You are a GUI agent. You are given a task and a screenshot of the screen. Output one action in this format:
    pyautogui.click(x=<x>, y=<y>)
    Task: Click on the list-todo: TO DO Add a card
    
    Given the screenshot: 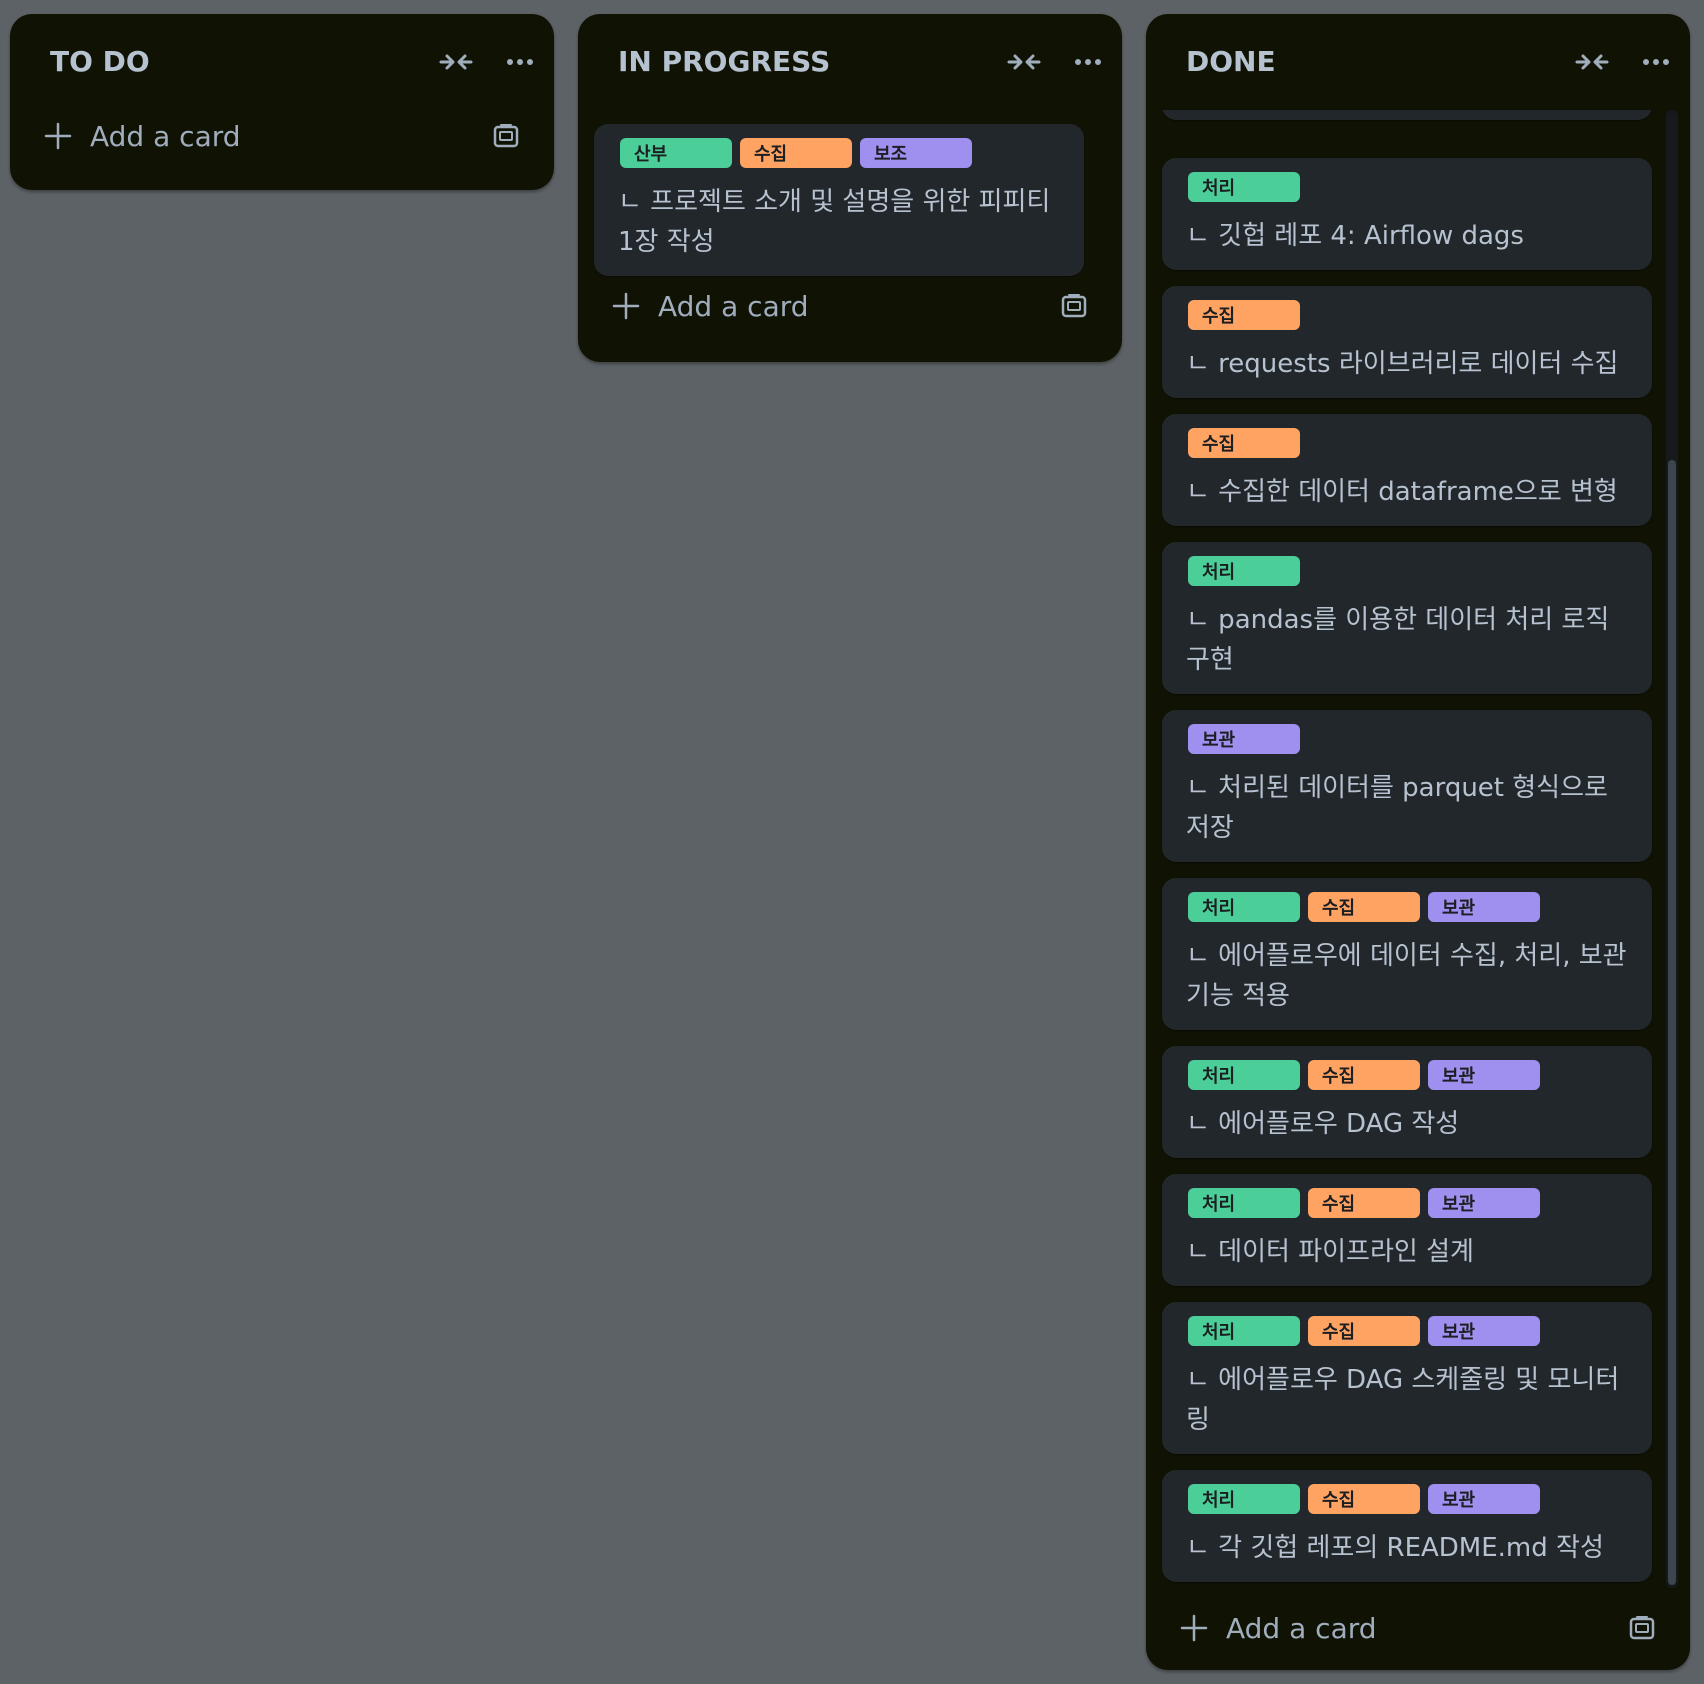 What is the action you would take?
    pyautogui.click(x=282, y=102)
    